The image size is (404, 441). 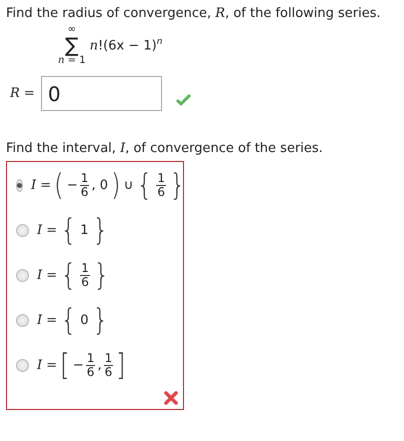 What do you see at coordinates (72, 45) in the screenshot?
I see `summation-symbol: ∞ ∑ n = 1` at bounding box center [72, 45].